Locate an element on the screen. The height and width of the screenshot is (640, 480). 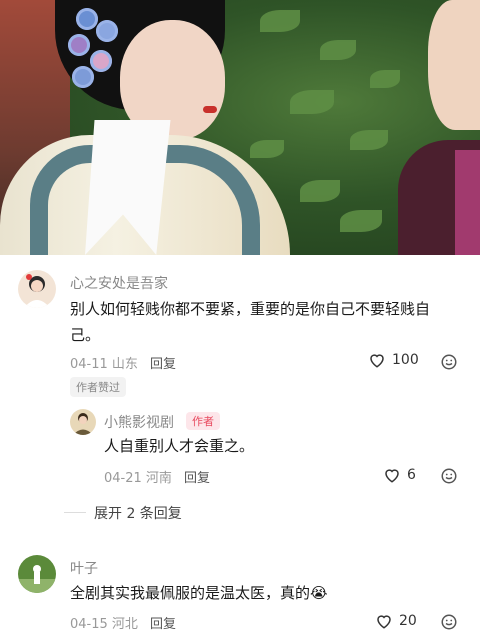
reply-username: 小熊影视剧 is located at coordinates (139, 422).